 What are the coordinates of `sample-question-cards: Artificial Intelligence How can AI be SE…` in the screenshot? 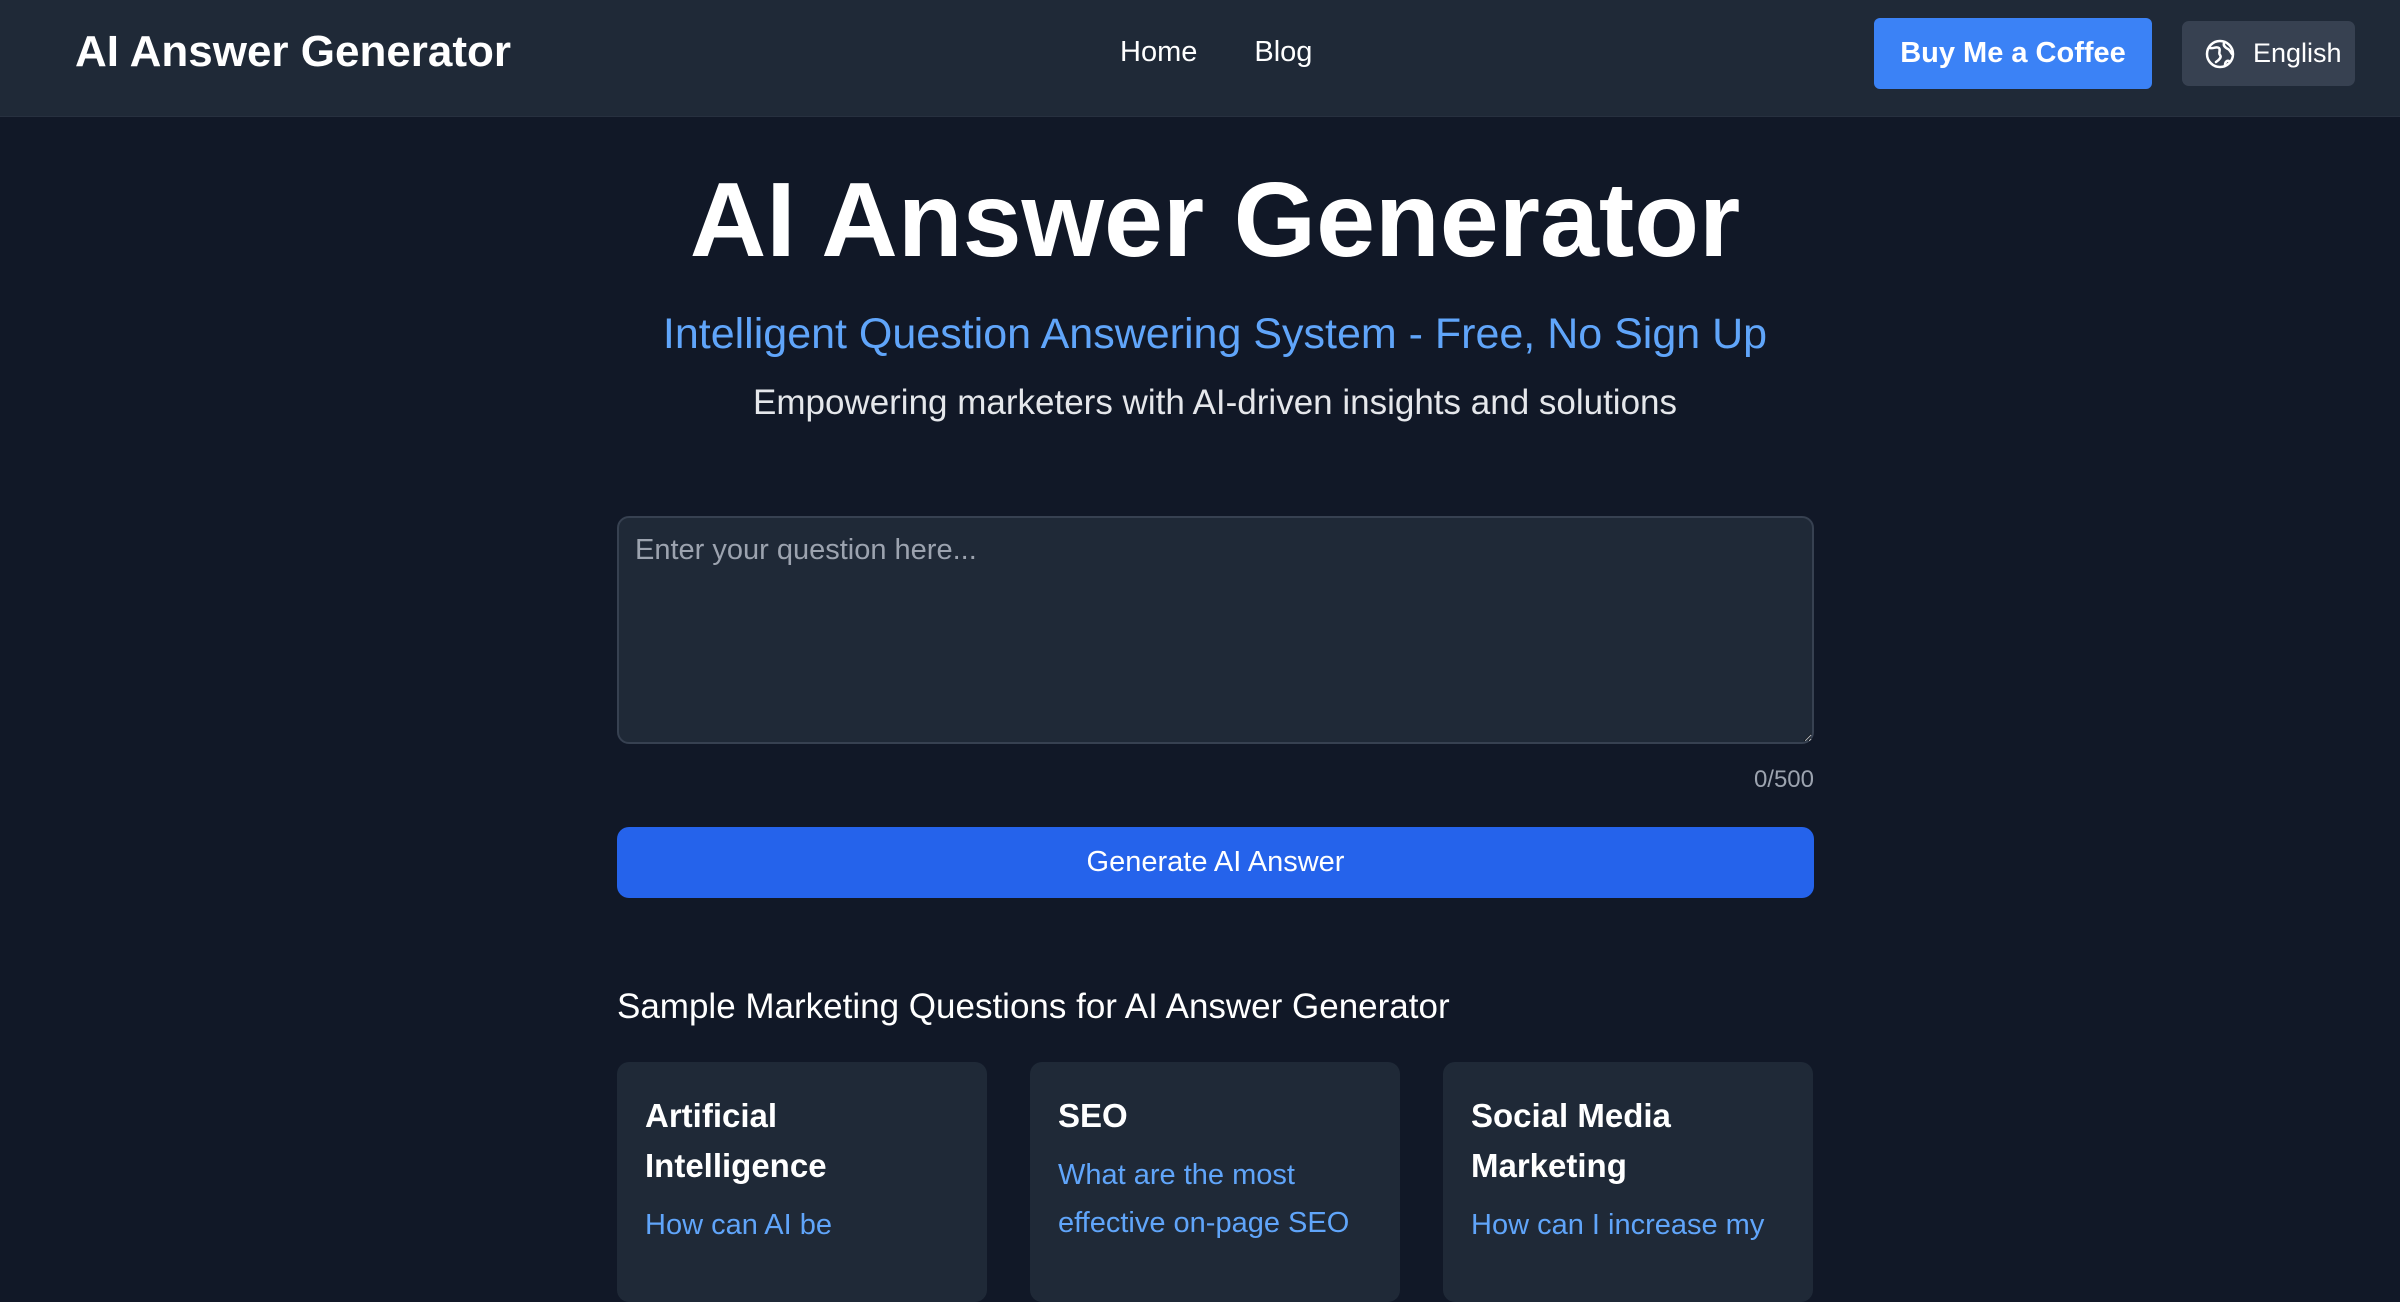 It's located at (1215, 1182).